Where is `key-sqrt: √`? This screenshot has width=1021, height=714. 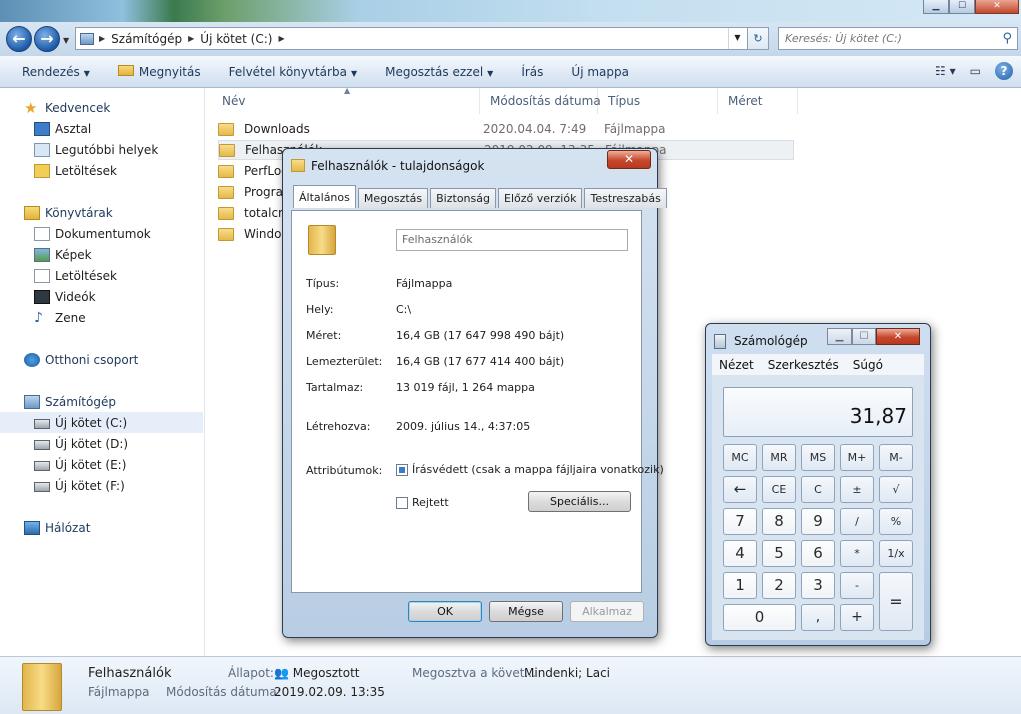
key-sqrt: √ is located at coordinates (896, 489).